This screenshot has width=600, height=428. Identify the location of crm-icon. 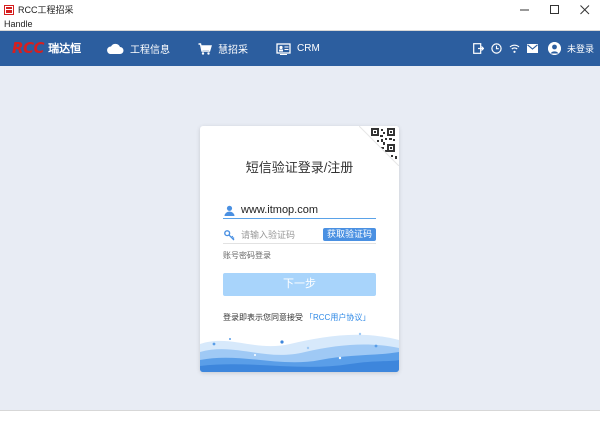
(283, 48).